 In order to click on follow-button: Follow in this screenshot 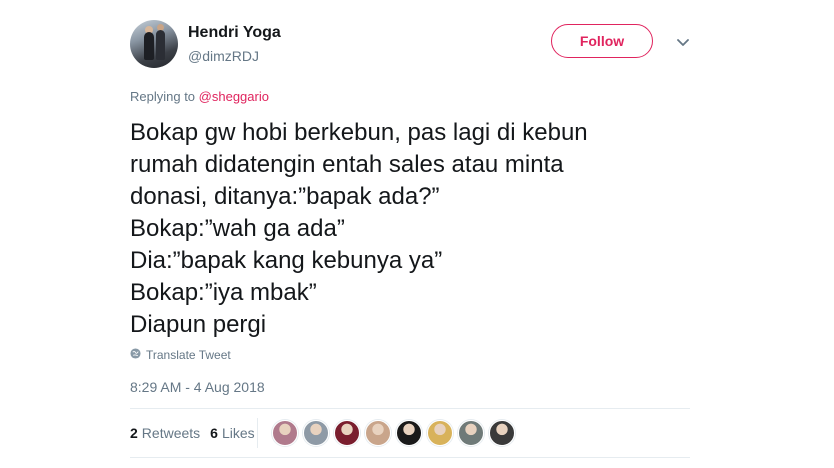, I will do `click(602, 41)`.